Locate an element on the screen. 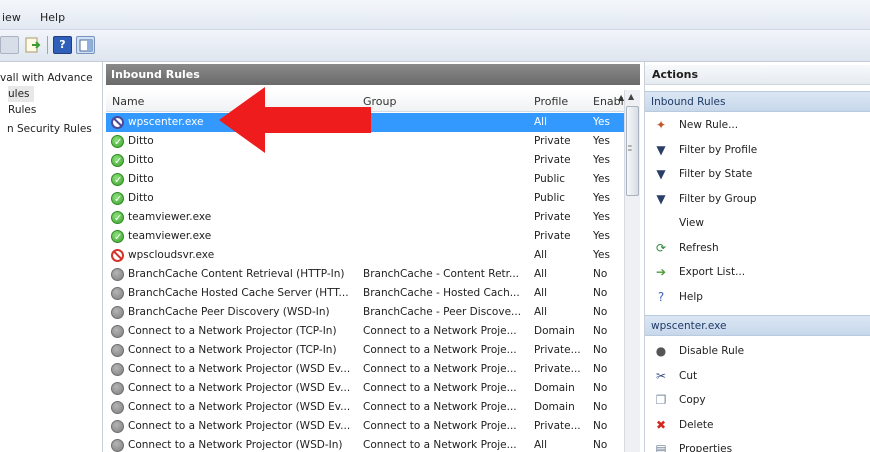 The width and height of the screenshot is (870, 452). actions-section-selected-rule: wpscenter.exe is located at coordinates (757, 325).